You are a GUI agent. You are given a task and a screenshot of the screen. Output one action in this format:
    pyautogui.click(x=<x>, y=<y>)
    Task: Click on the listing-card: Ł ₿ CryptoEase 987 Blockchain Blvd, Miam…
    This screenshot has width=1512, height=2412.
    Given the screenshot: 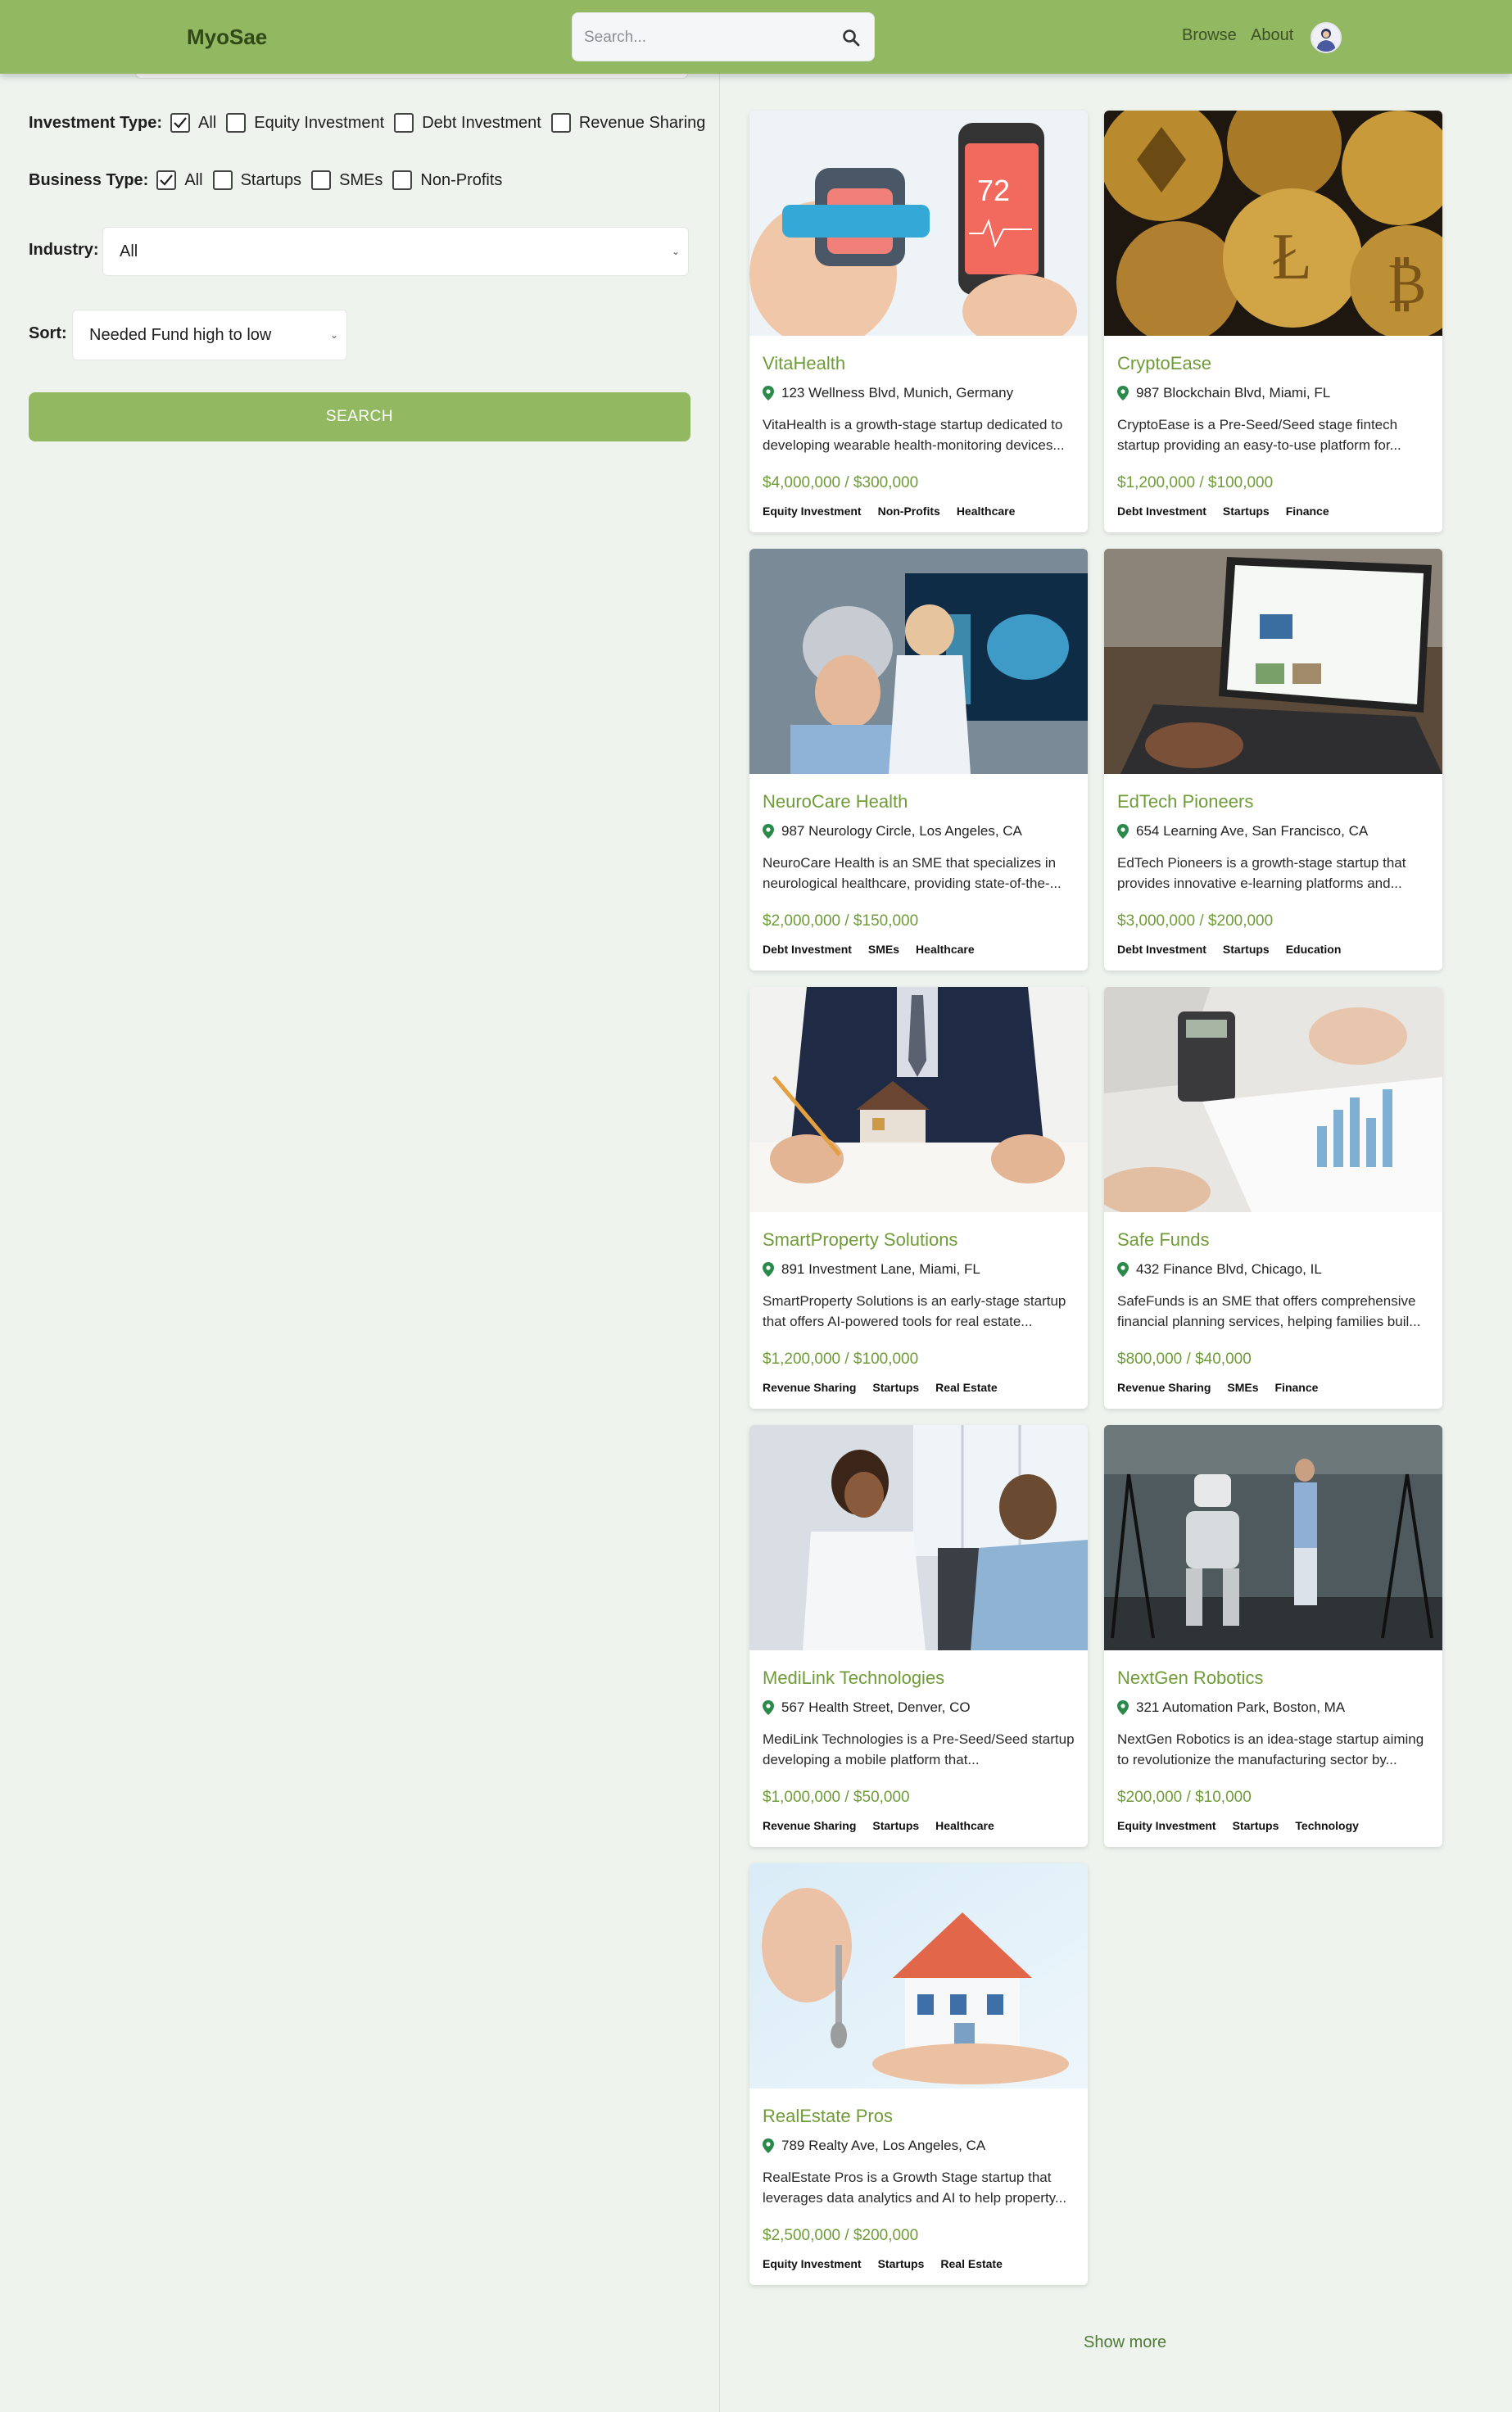 What is the action you would take?
    pyautogui.click(x=1273, y=322)
    